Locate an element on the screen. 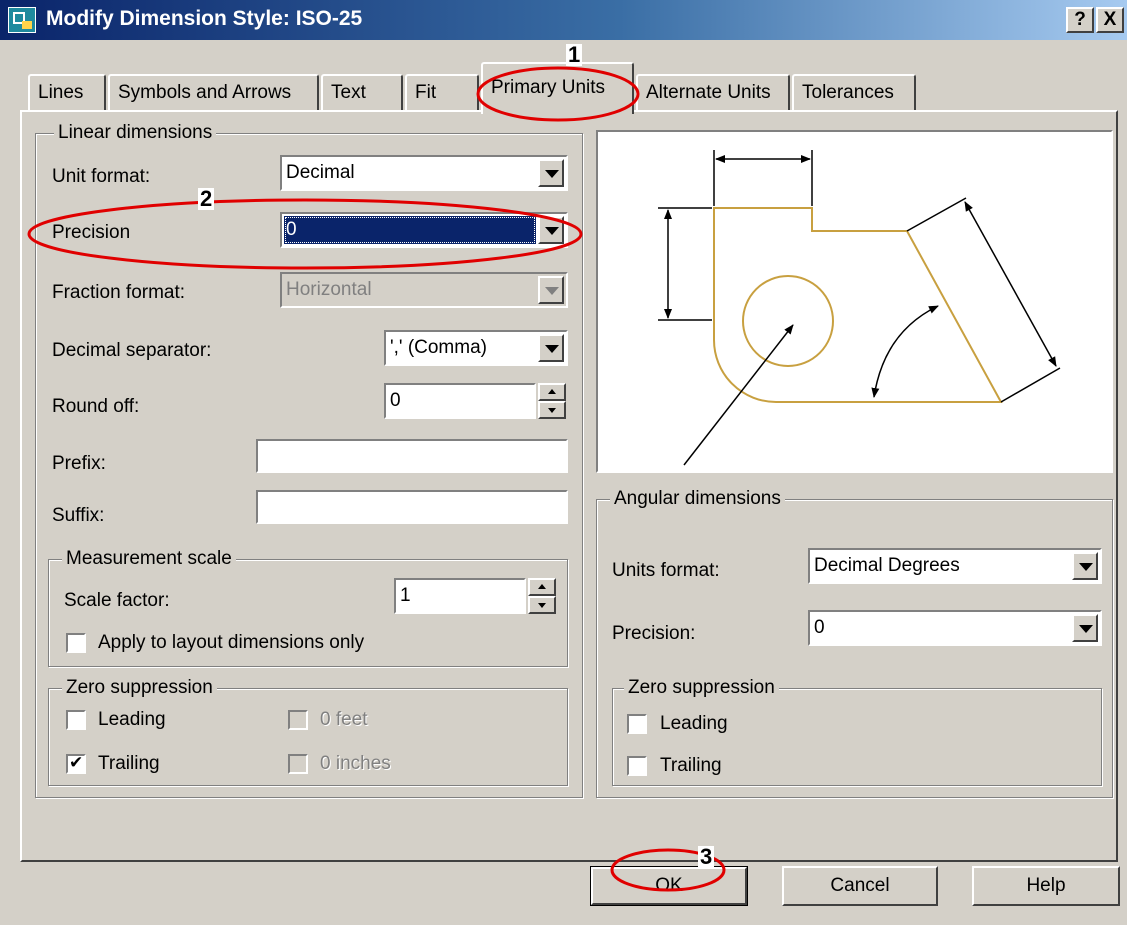  annotation-number-1: 1 is located at coordinates (574, 54).